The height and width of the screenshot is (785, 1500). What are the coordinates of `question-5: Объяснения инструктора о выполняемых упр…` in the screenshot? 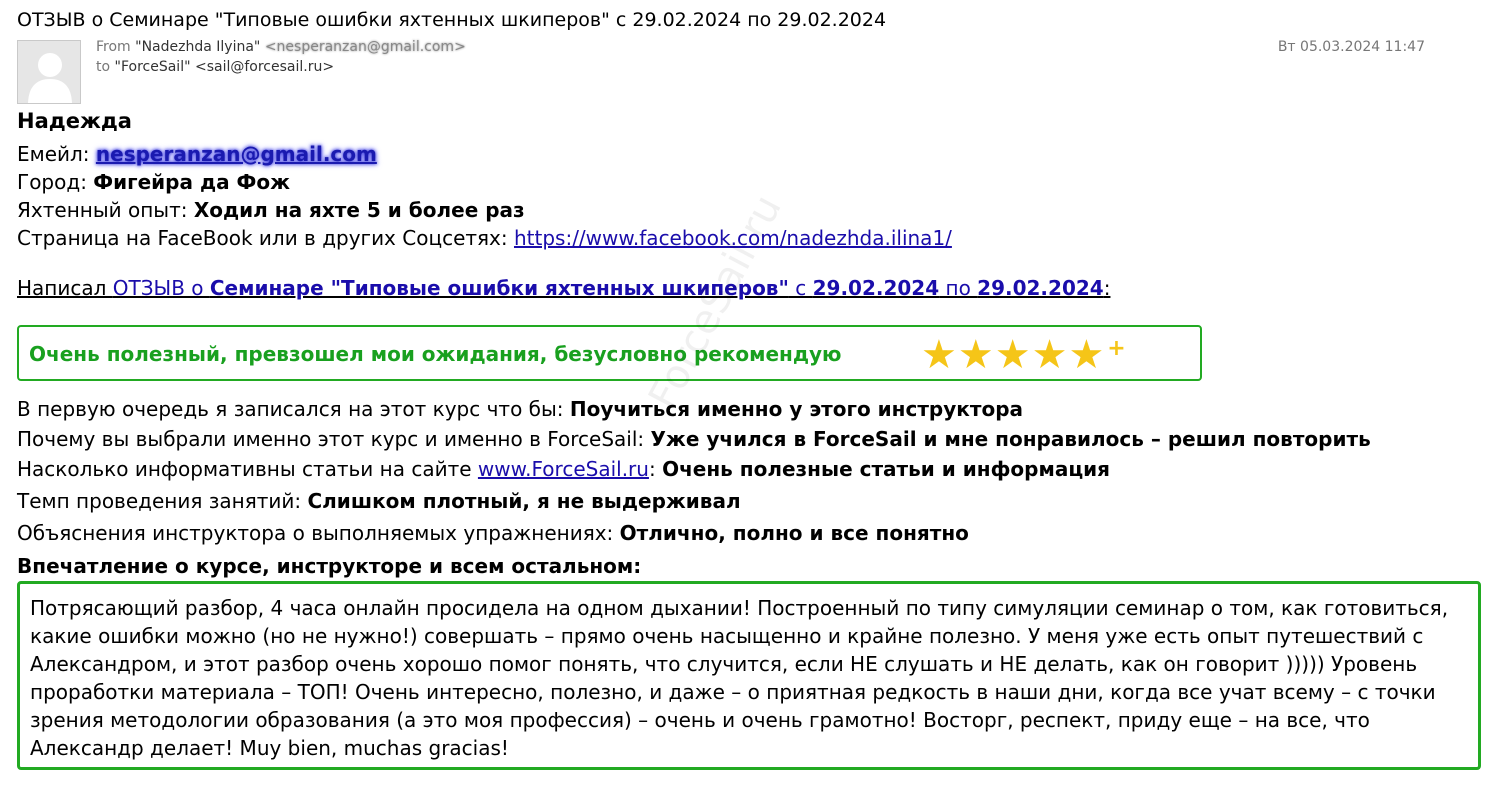 It's located at (493, 533).